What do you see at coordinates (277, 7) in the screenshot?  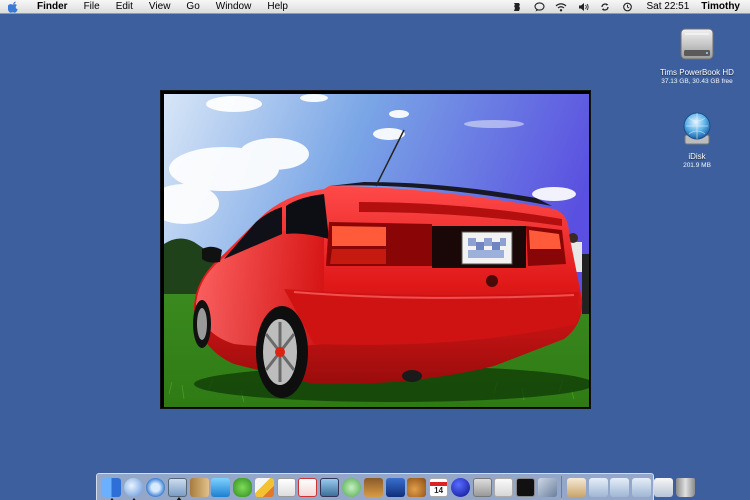 I see `menu-help: Help` at bounding box center [277, 7].